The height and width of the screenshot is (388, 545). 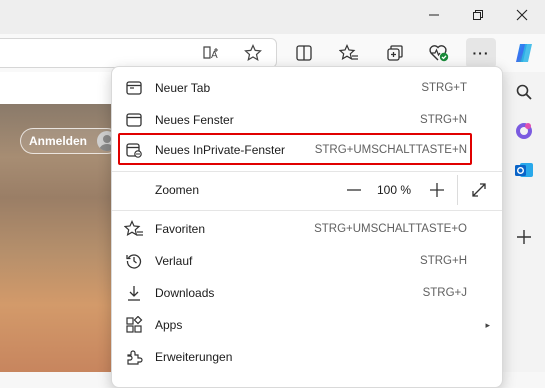 What do you see at coordinates (180, 229) in the screenshot?
I see `menu-item-label: Favoriten` at bounding box center [180, 229].